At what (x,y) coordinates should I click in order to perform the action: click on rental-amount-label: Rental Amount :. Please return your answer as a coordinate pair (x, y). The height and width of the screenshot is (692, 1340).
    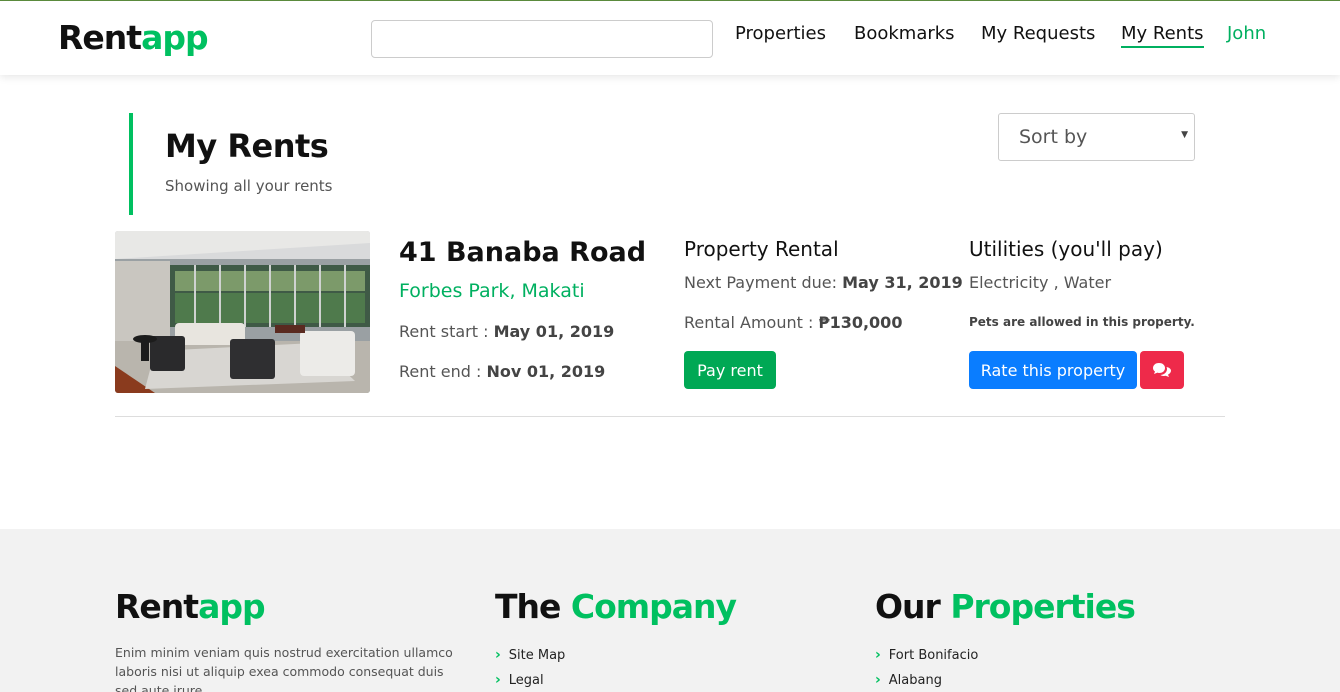
    Looking at the image, I should click on (749, 322).